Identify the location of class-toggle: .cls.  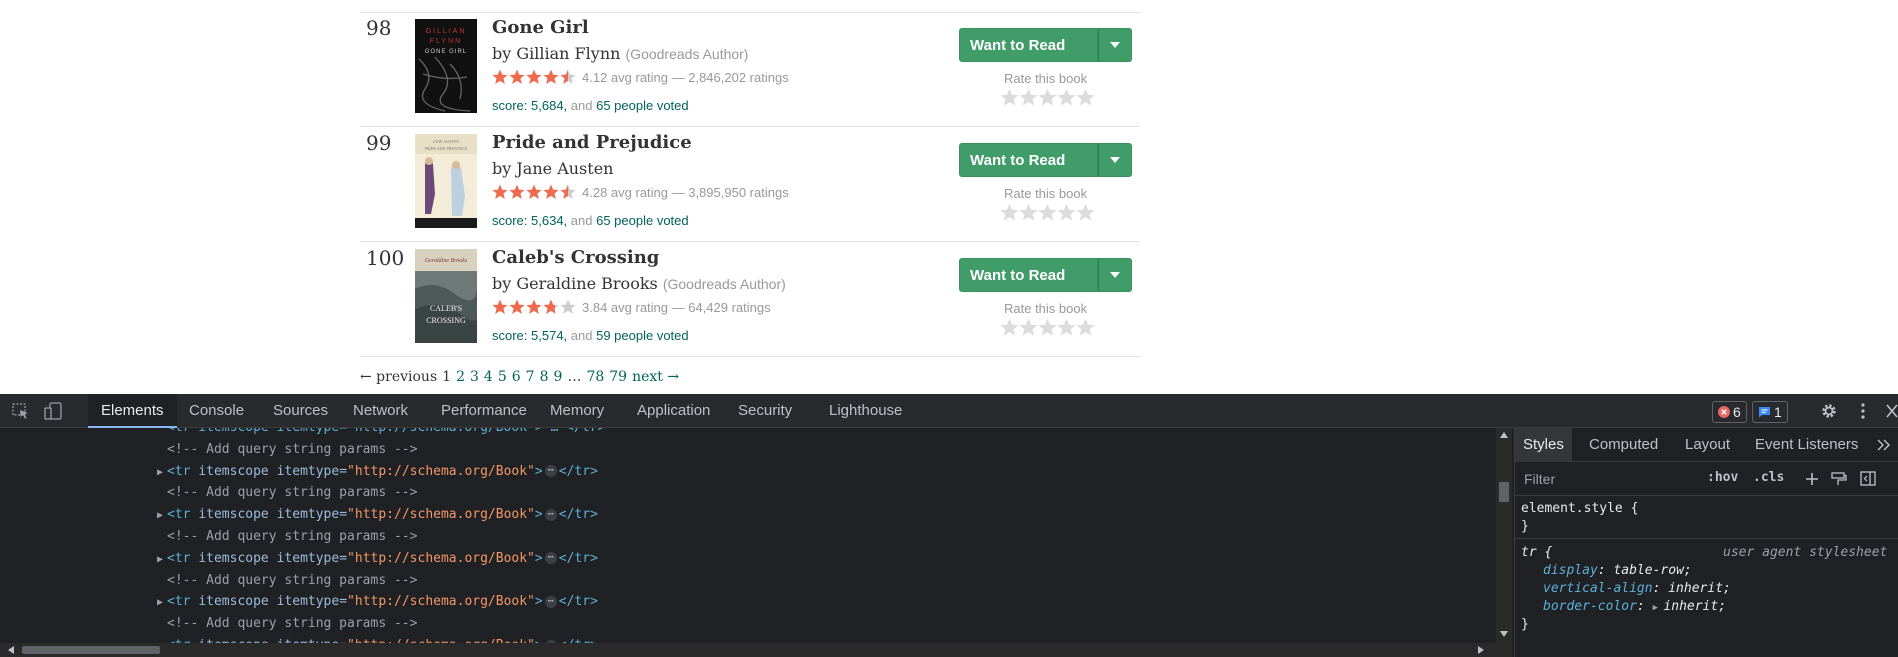
(1768, 477).